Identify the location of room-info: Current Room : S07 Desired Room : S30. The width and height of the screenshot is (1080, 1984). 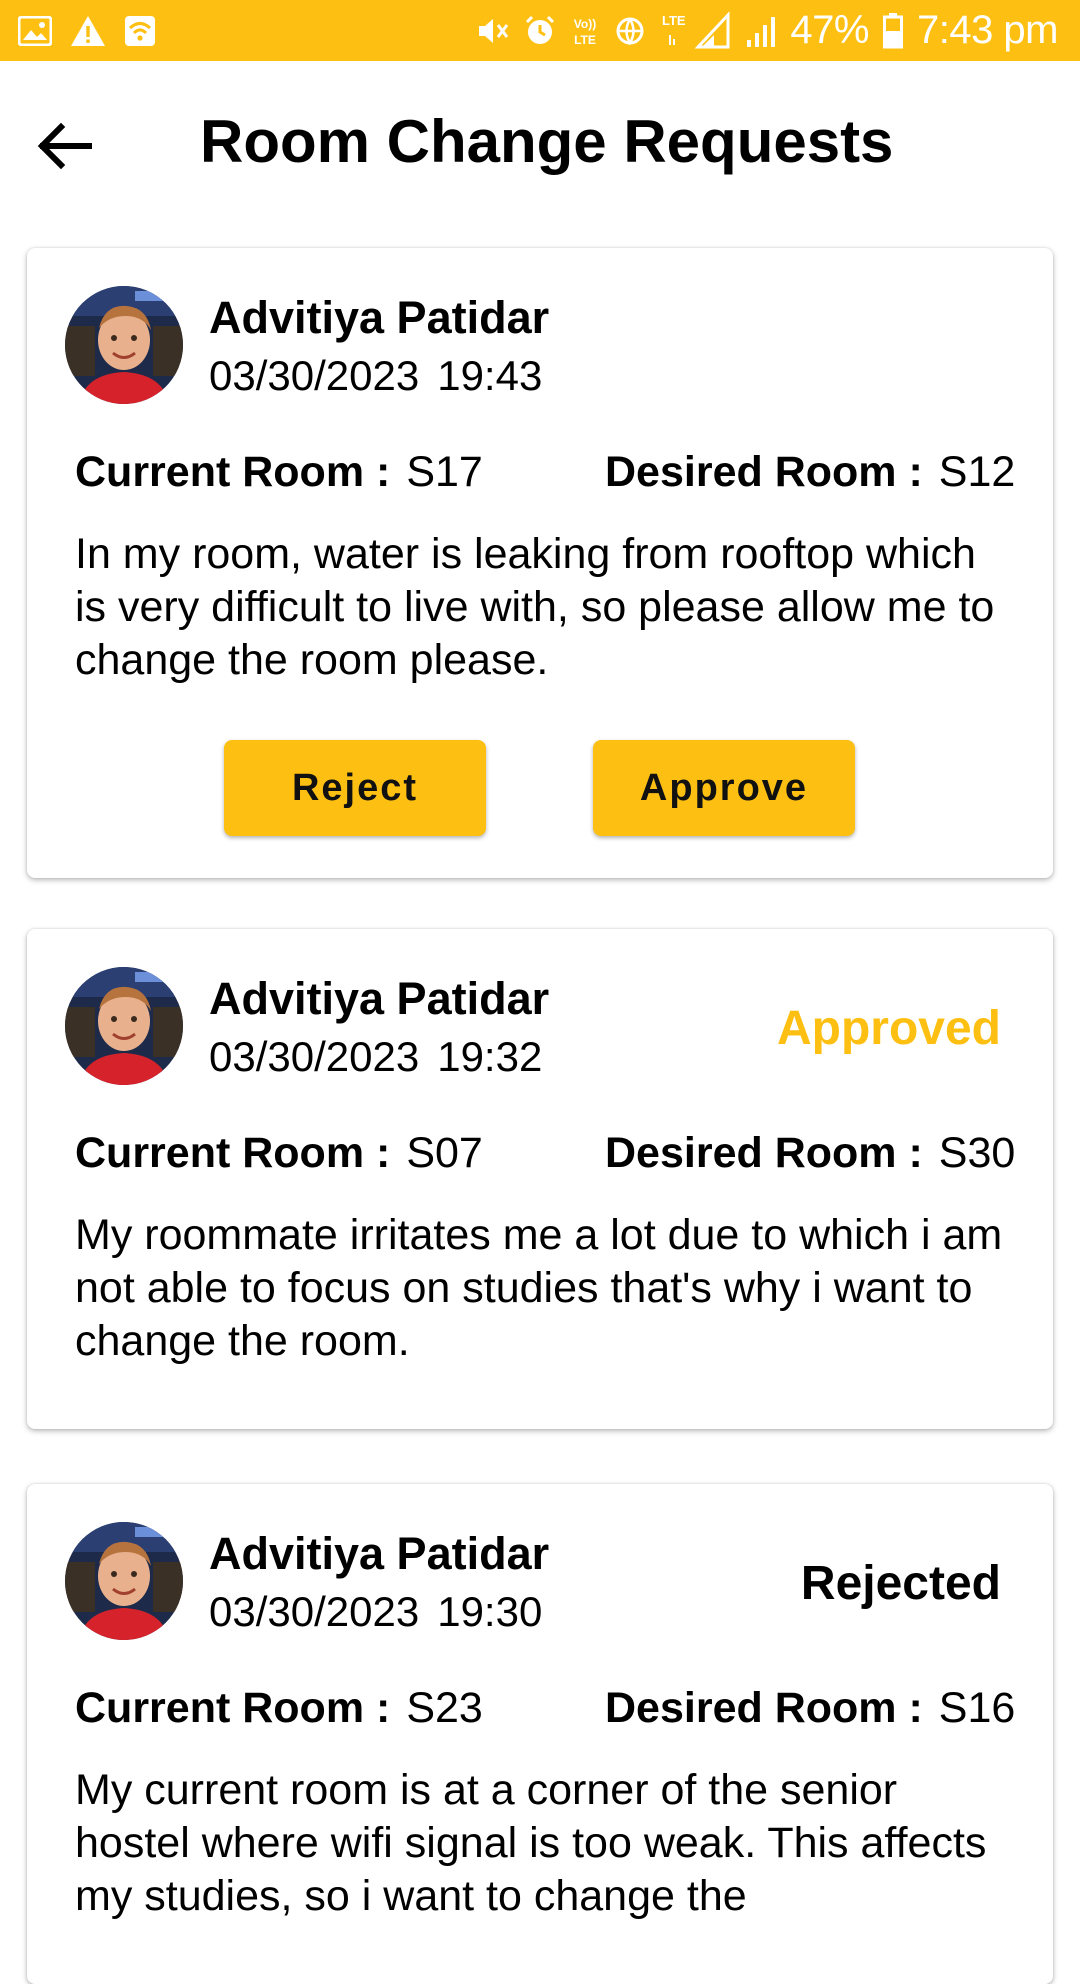
(555, 1159).